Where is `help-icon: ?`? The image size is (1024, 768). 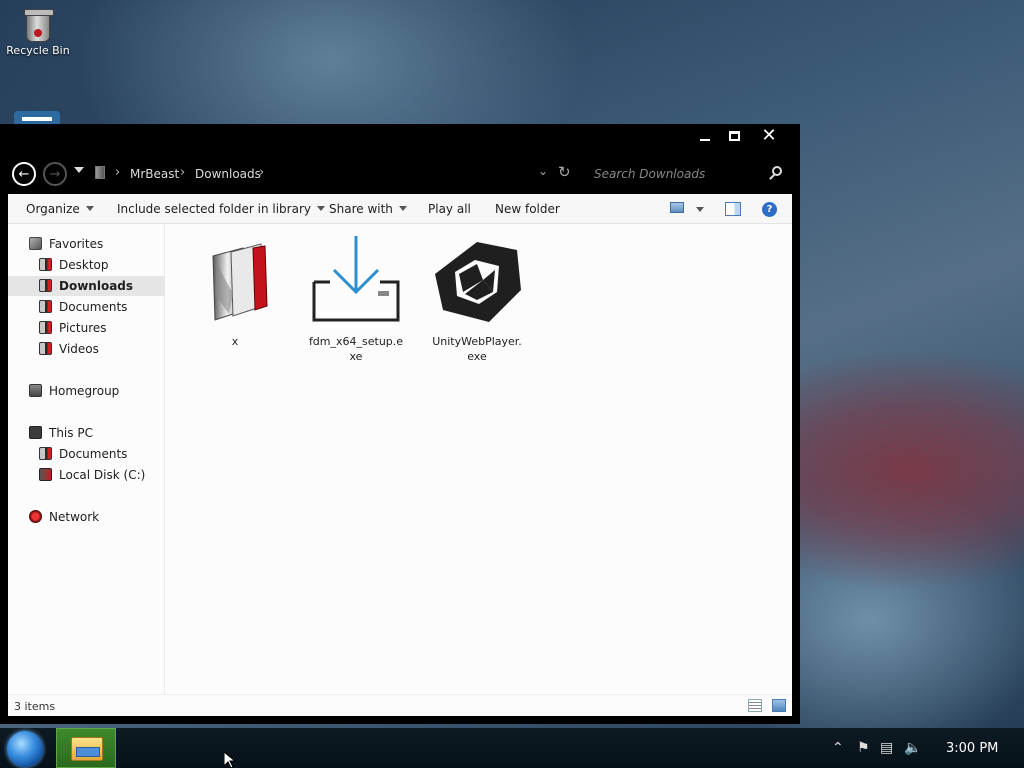 help-icon: ? is located at coordinates (769, 209).